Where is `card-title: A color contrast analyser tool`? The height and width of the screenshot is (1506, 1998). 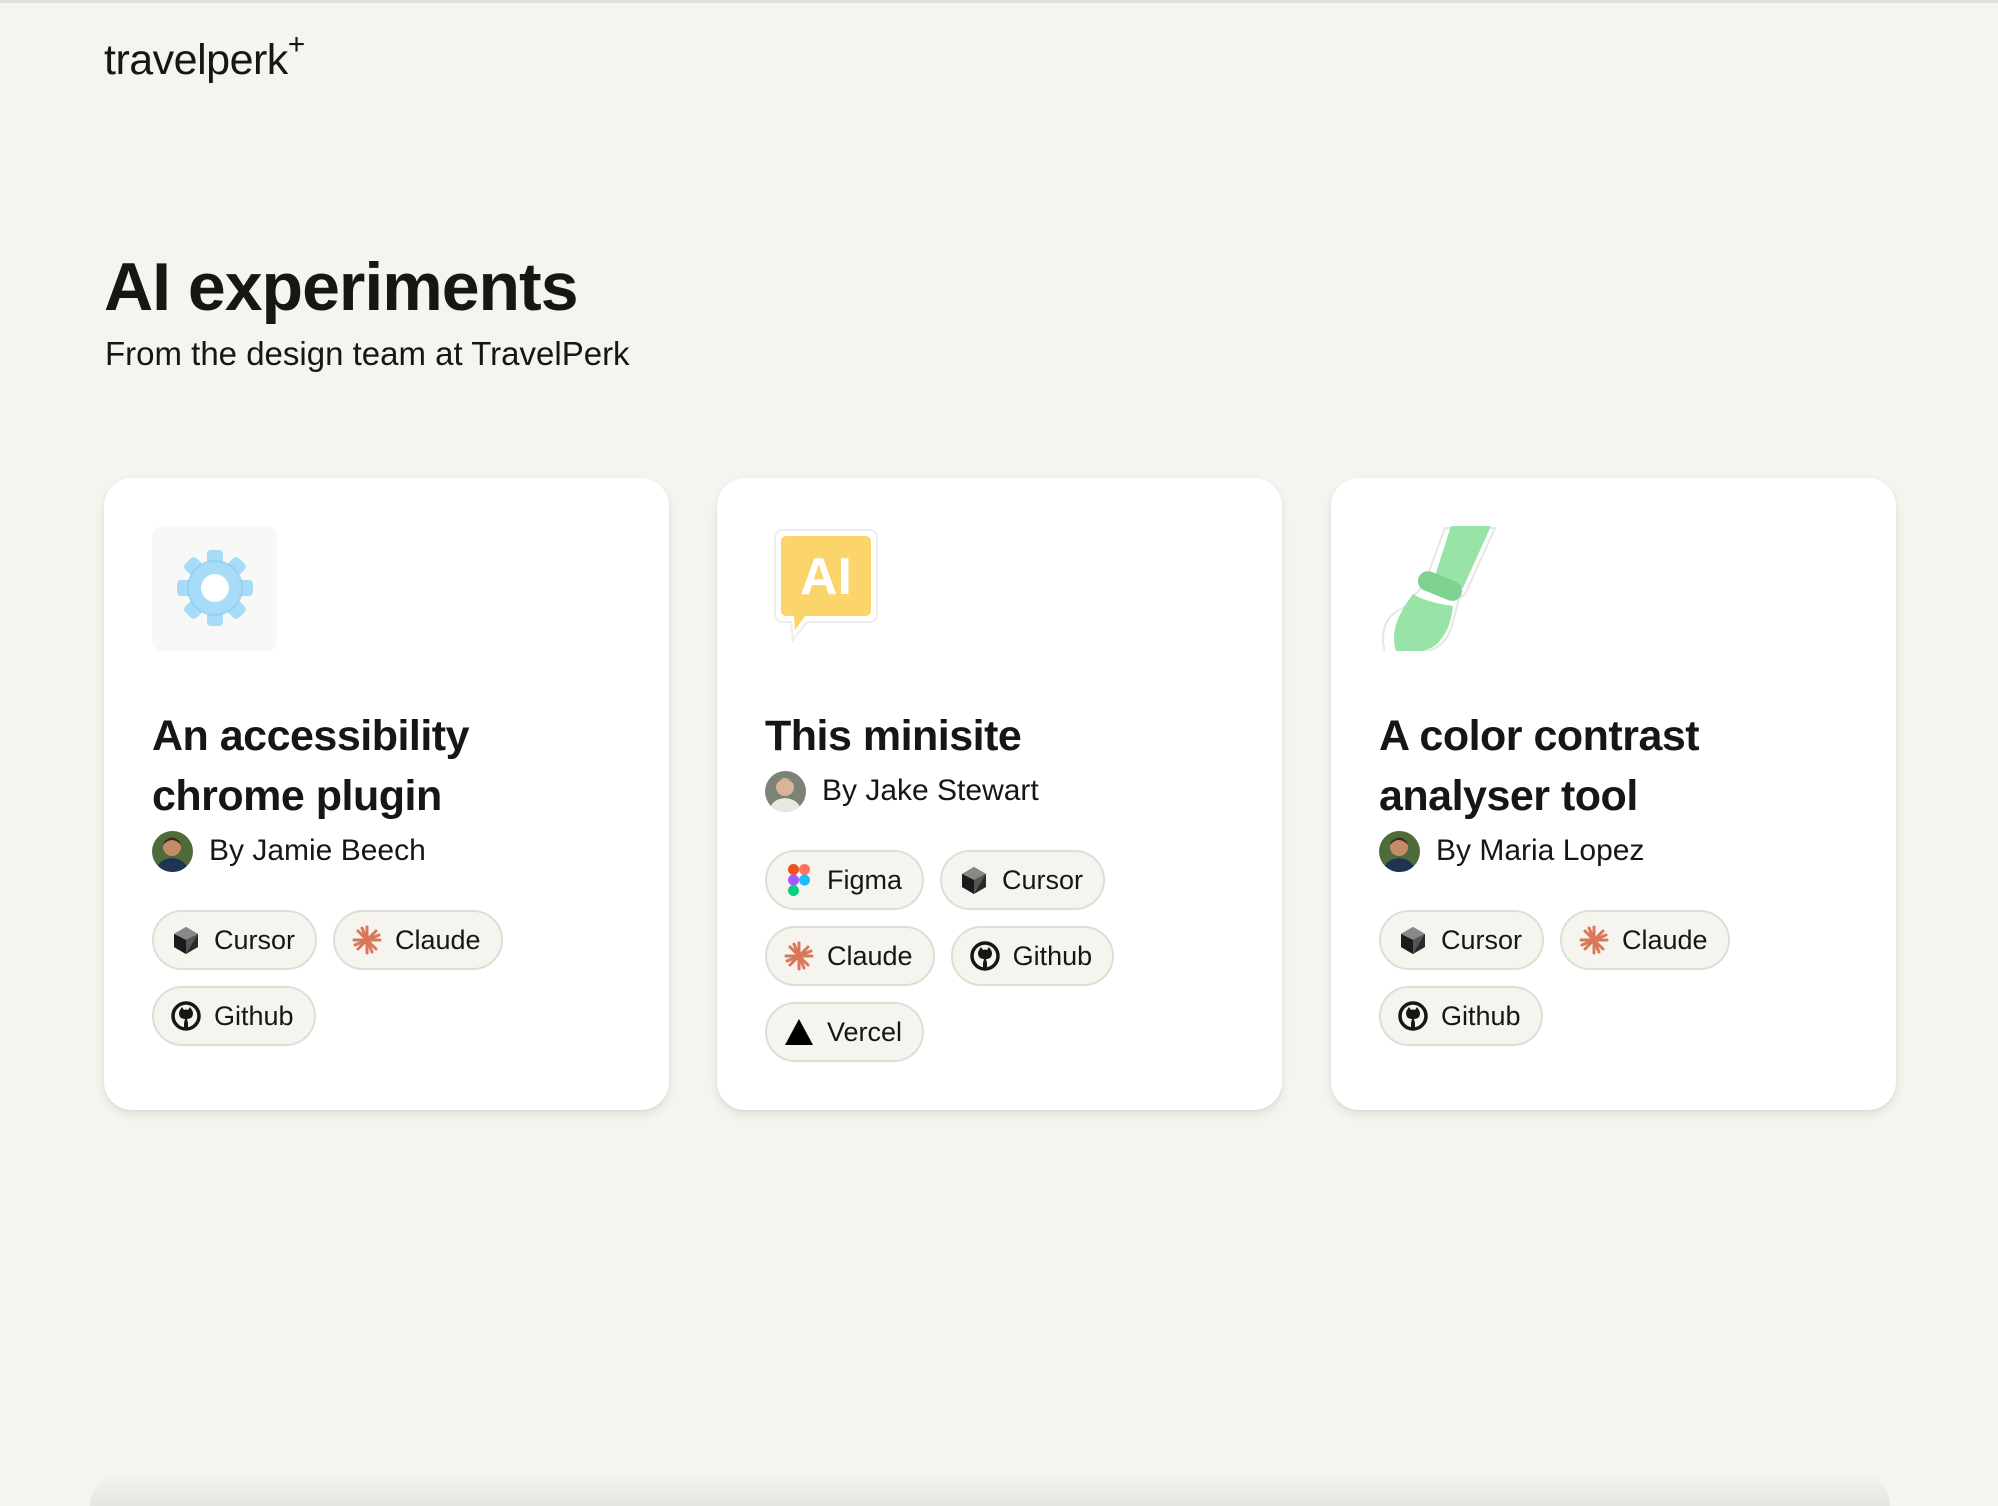
card-title: A color contrast analyser tool is located at coordinates (1614, 766).